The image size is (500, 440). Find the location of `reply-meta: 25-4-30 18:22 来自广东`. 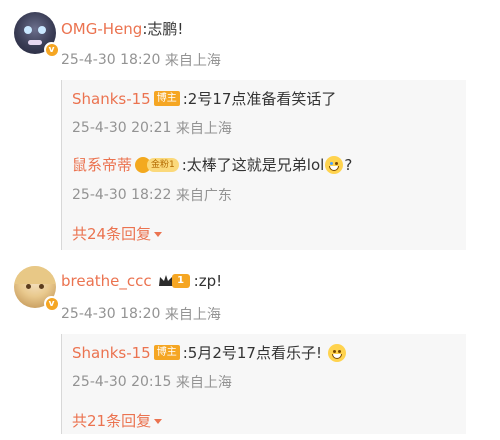

reply-meta: 25-4-30 18:22 来自广东 is located at coordinates (152, 195).